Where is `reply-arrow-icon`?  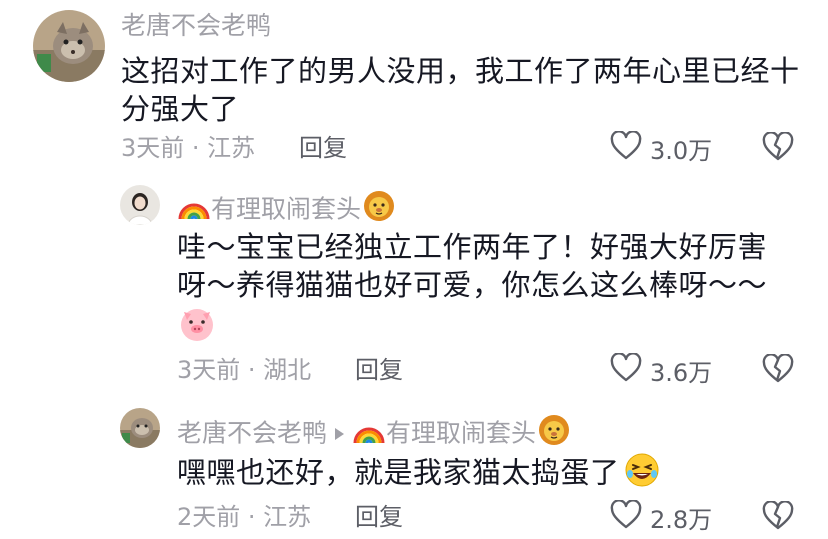 reply-arrow-icon is located at coordinates (340, 433).